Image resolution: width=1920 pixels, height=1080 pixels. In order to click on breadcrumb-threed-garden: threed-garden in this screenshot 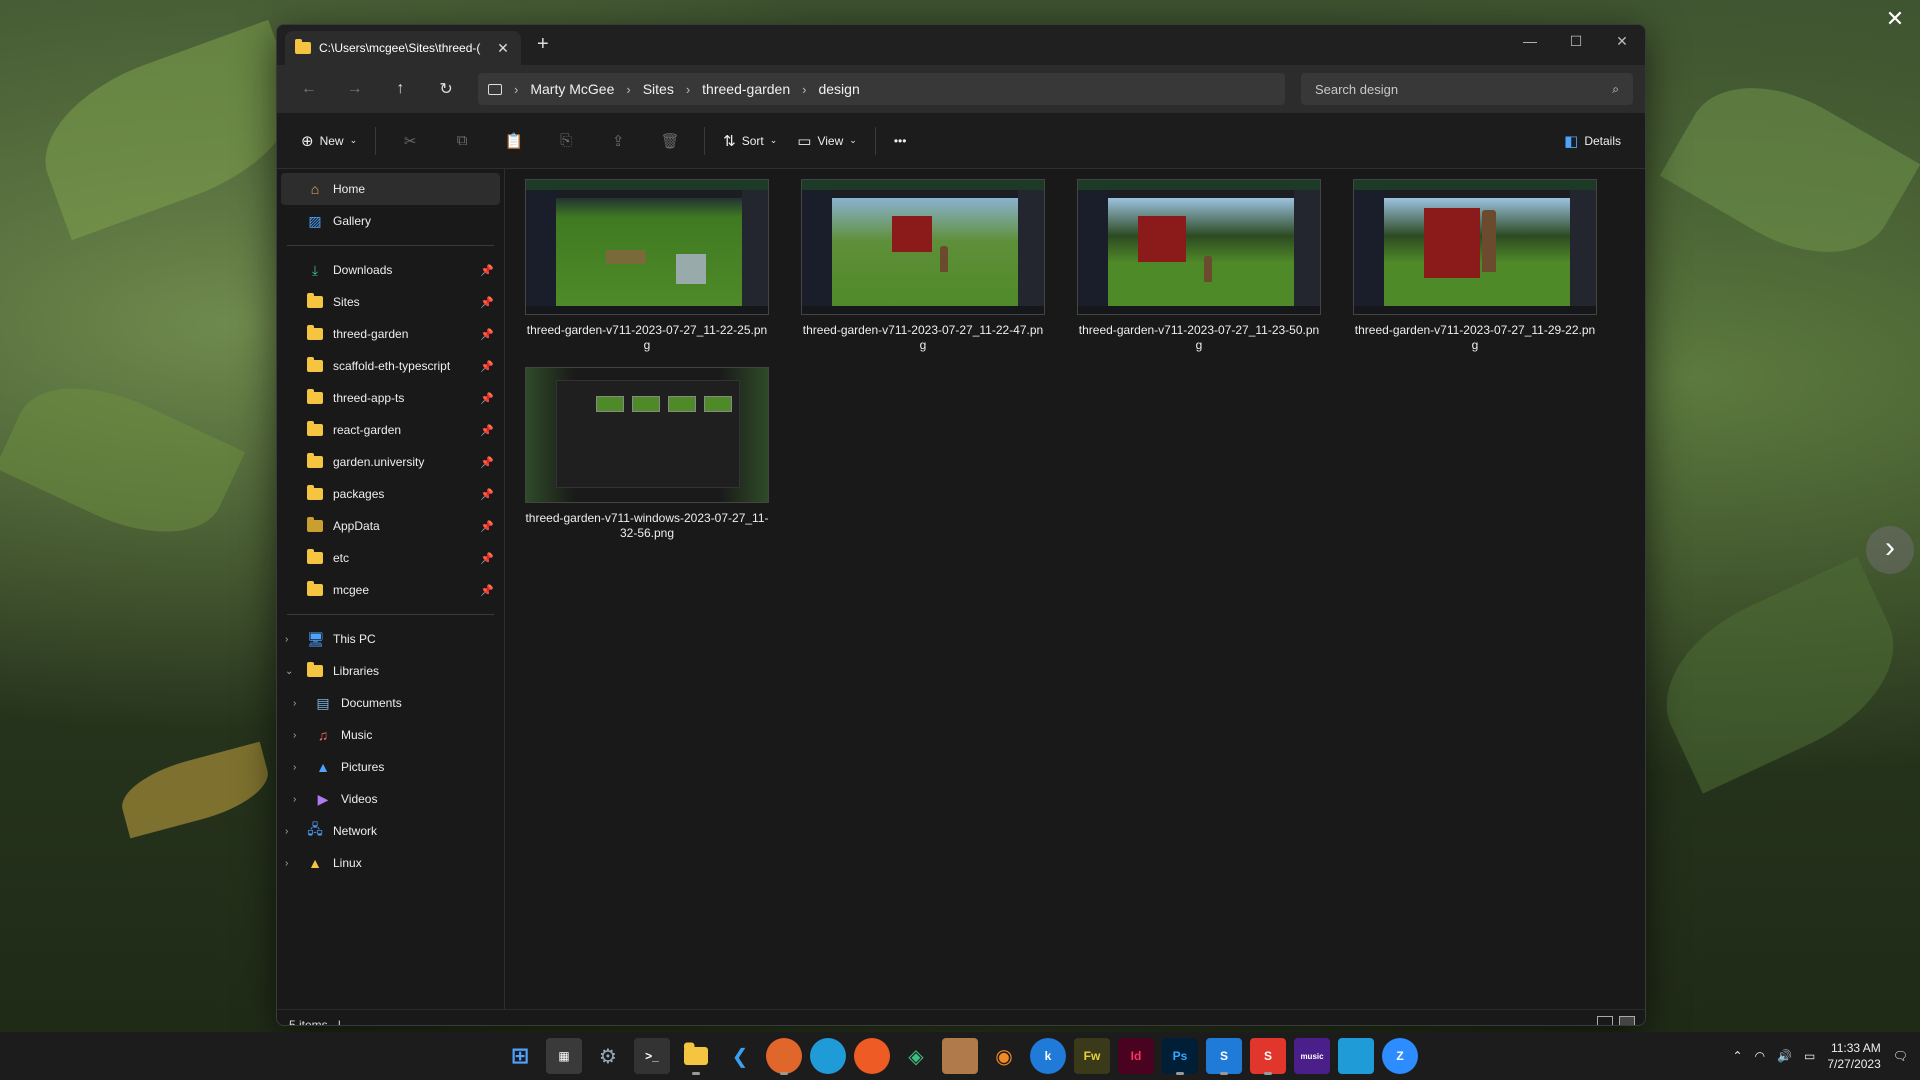, I will do `click(746, 89)`.